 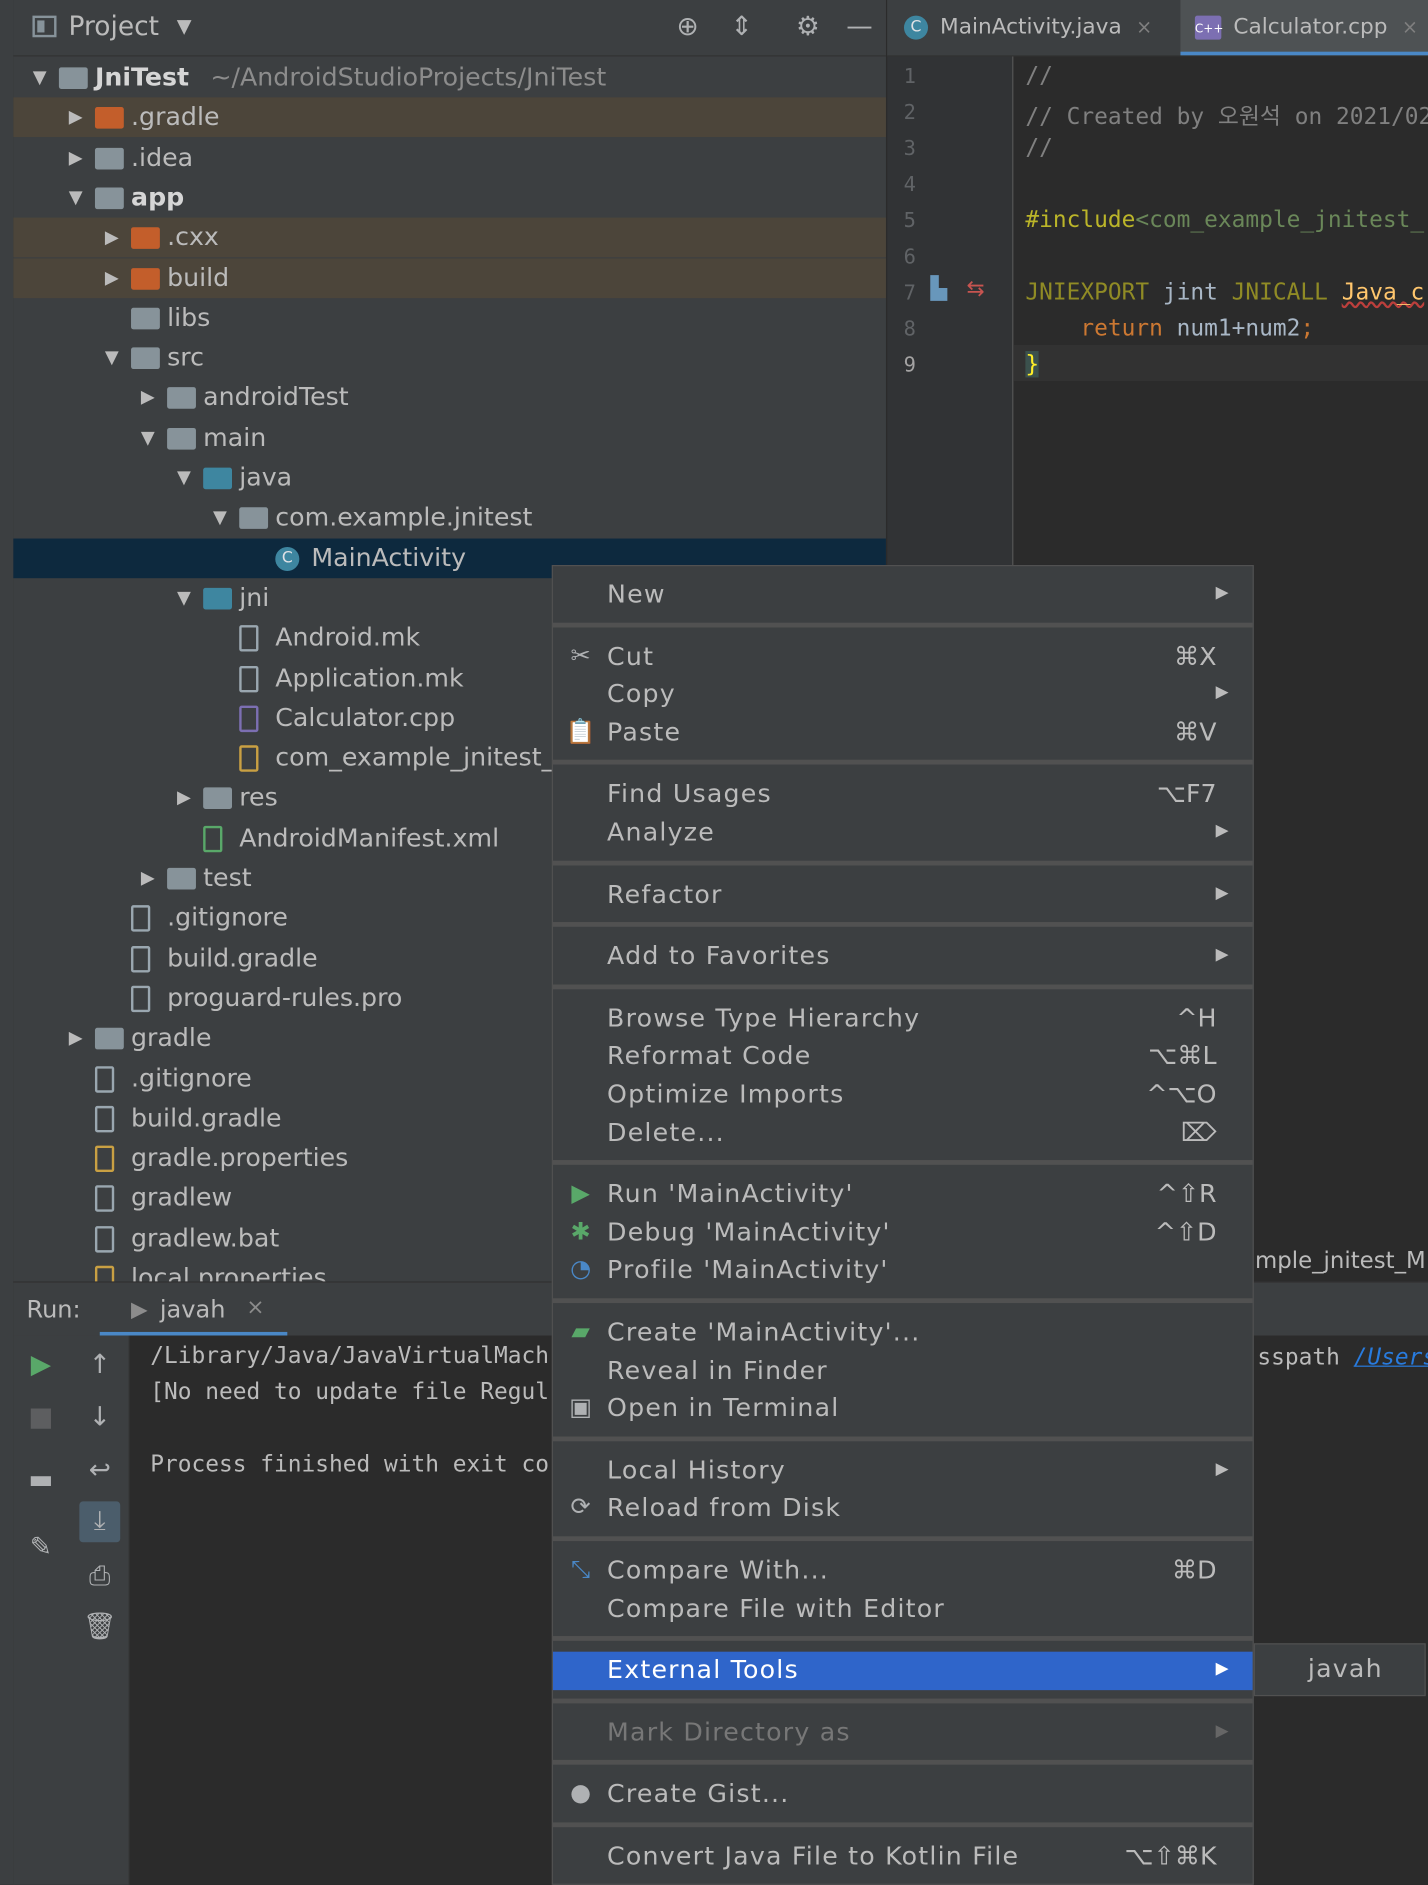 What do you see at coordinates (1044, 27) in the screenshot?
I see `tab-mainactivity-java: C MainActivity.java ×` at bounding box center [1044, 27].